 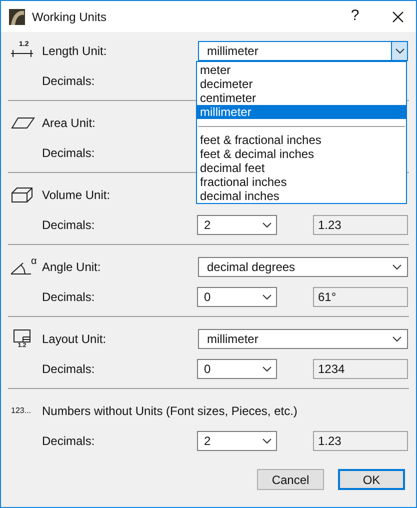 I want to click on dropdown-option: centimeter, so click(x=301, y=98).